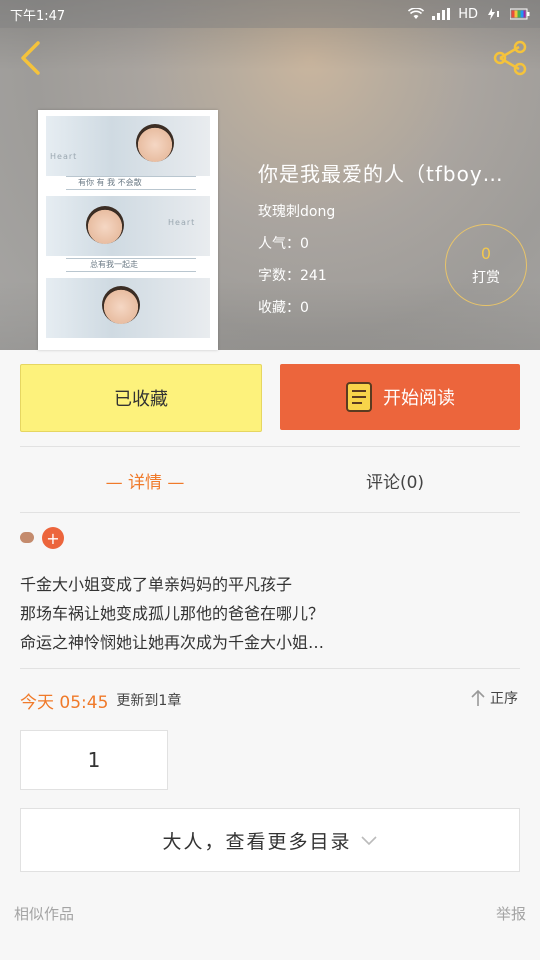  Describe the element at coordinates (257, 841) in the screenshot. I see `more-toc-label: 大人，查看更多目录` at that location.